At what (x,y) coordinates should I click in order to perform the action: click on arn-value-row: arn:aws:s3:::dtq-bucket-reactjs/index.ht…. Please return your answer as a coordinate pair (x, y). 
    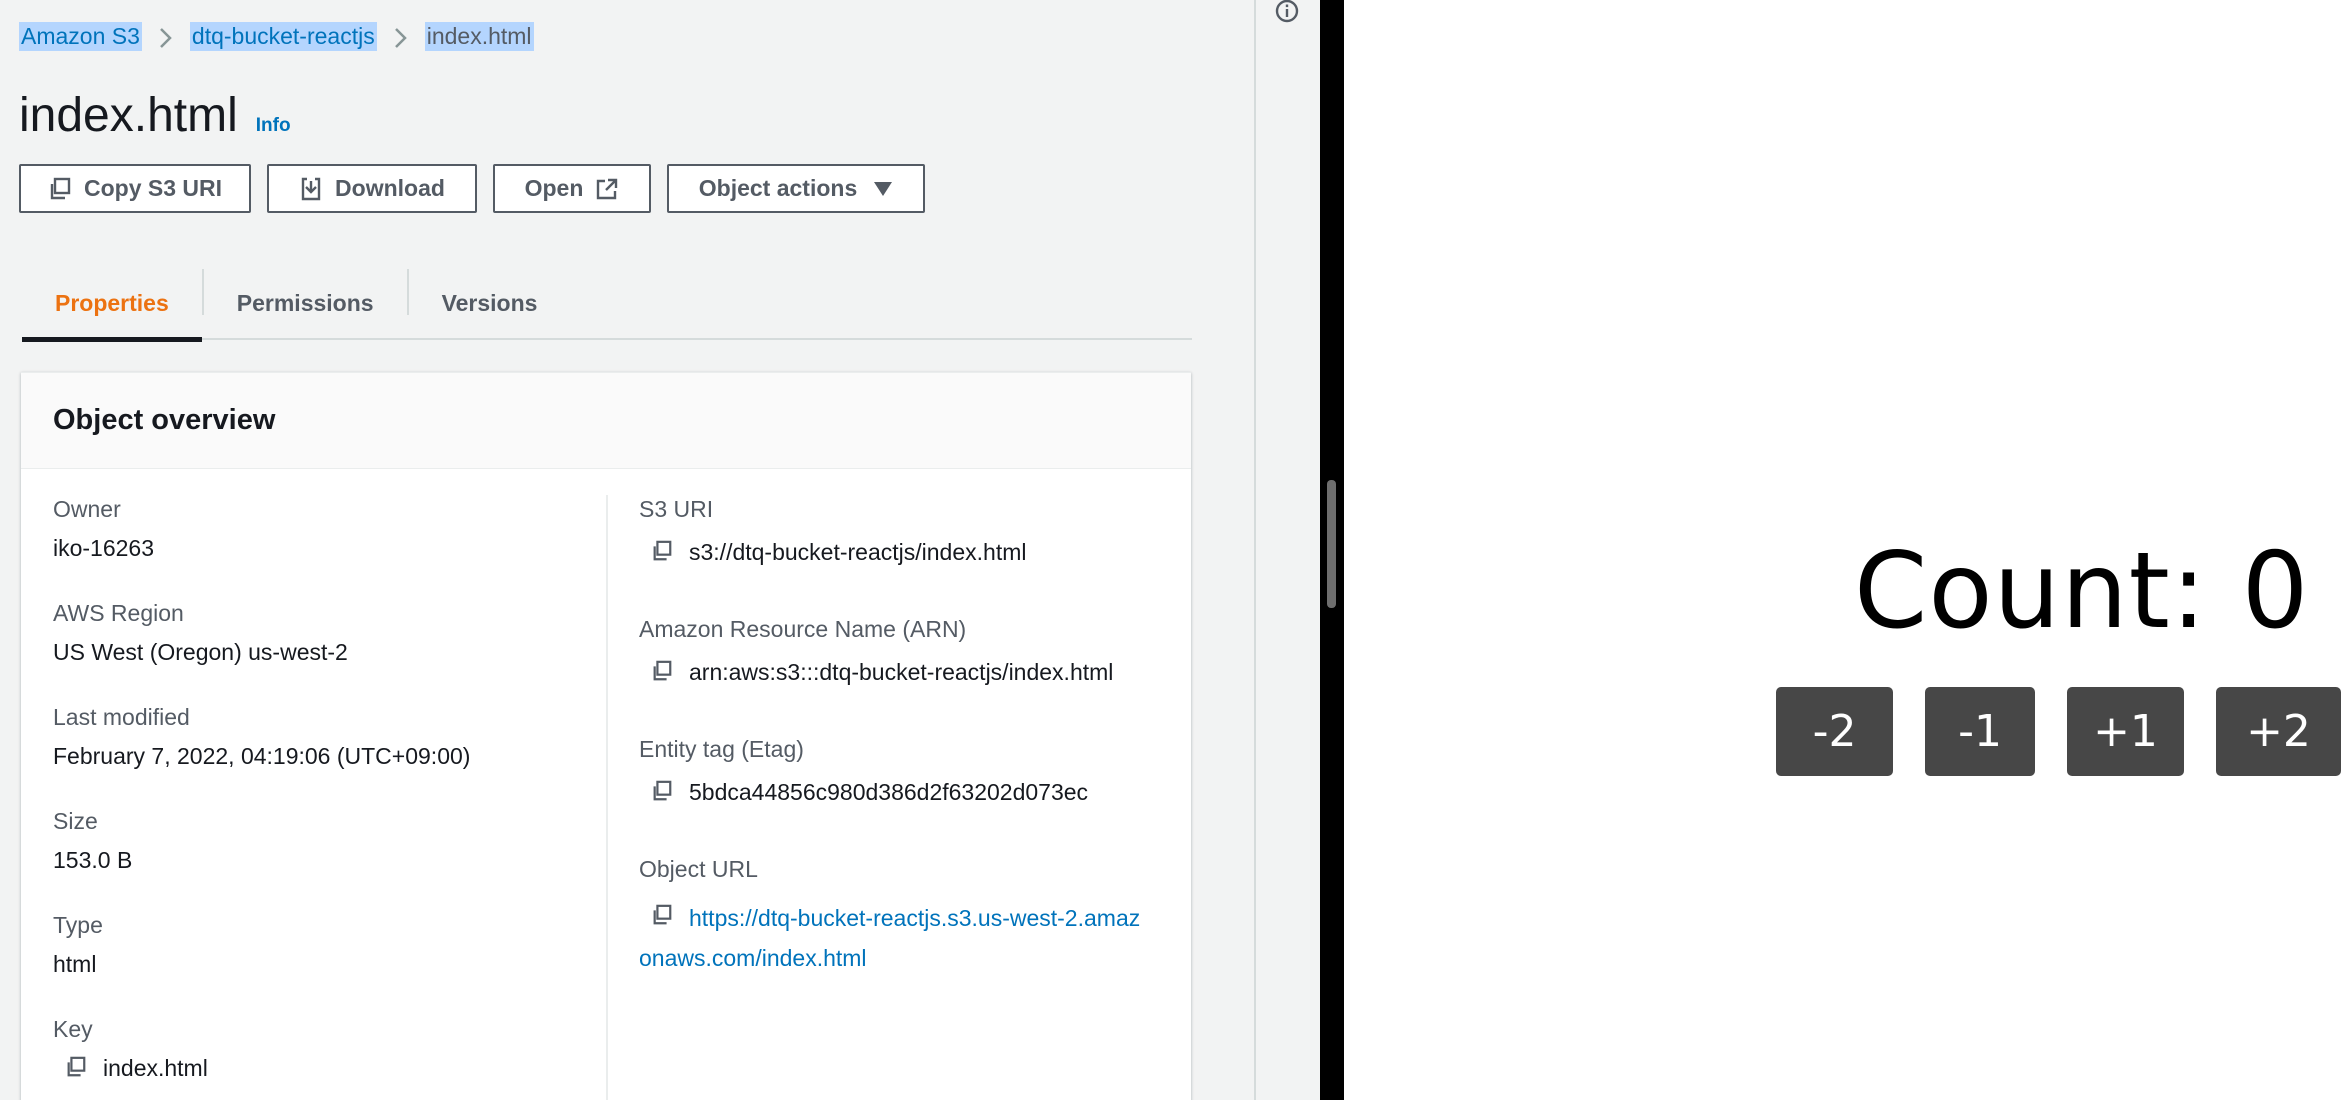
    Looking at the image, I should click on (876, 673).